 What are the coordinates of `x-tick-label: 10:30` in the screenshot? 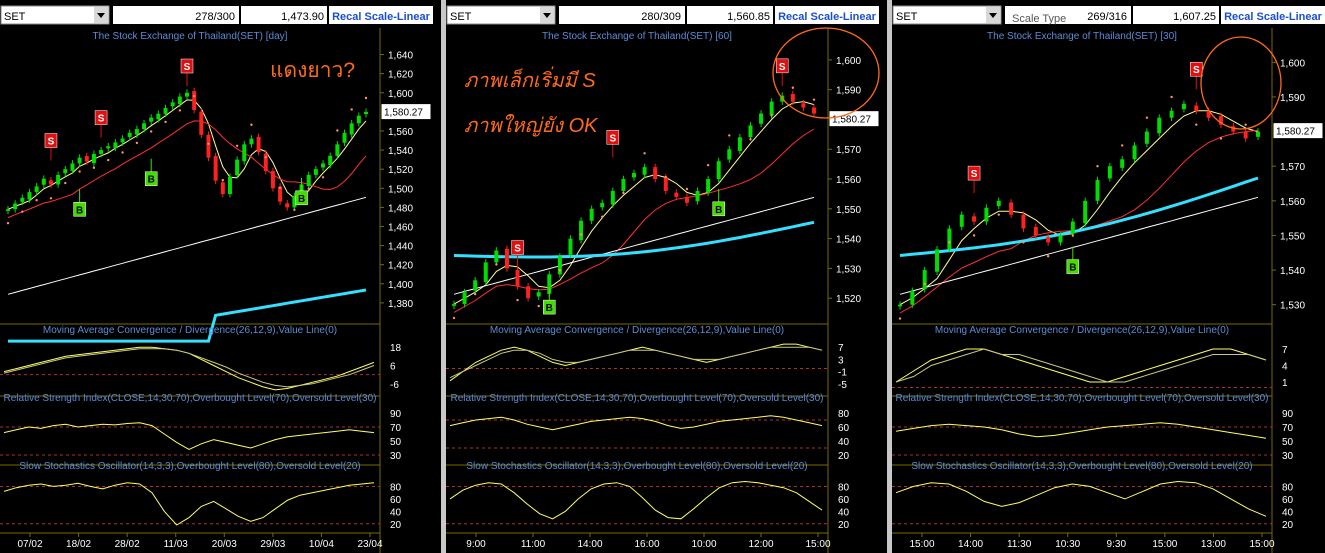 It's located at (1067, 544).